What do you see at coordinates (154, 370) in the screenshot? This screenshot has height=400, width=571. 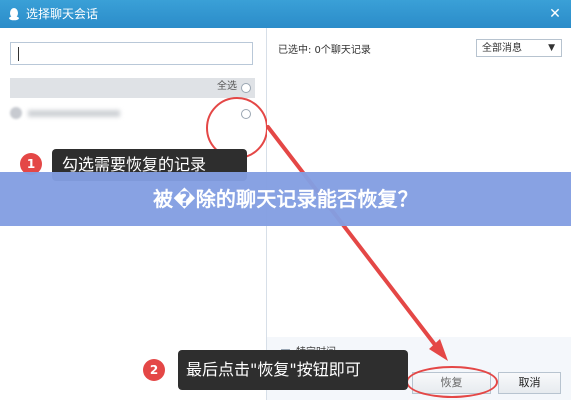 I see `step-2-badge: 2` at bounding box center [154, 370].